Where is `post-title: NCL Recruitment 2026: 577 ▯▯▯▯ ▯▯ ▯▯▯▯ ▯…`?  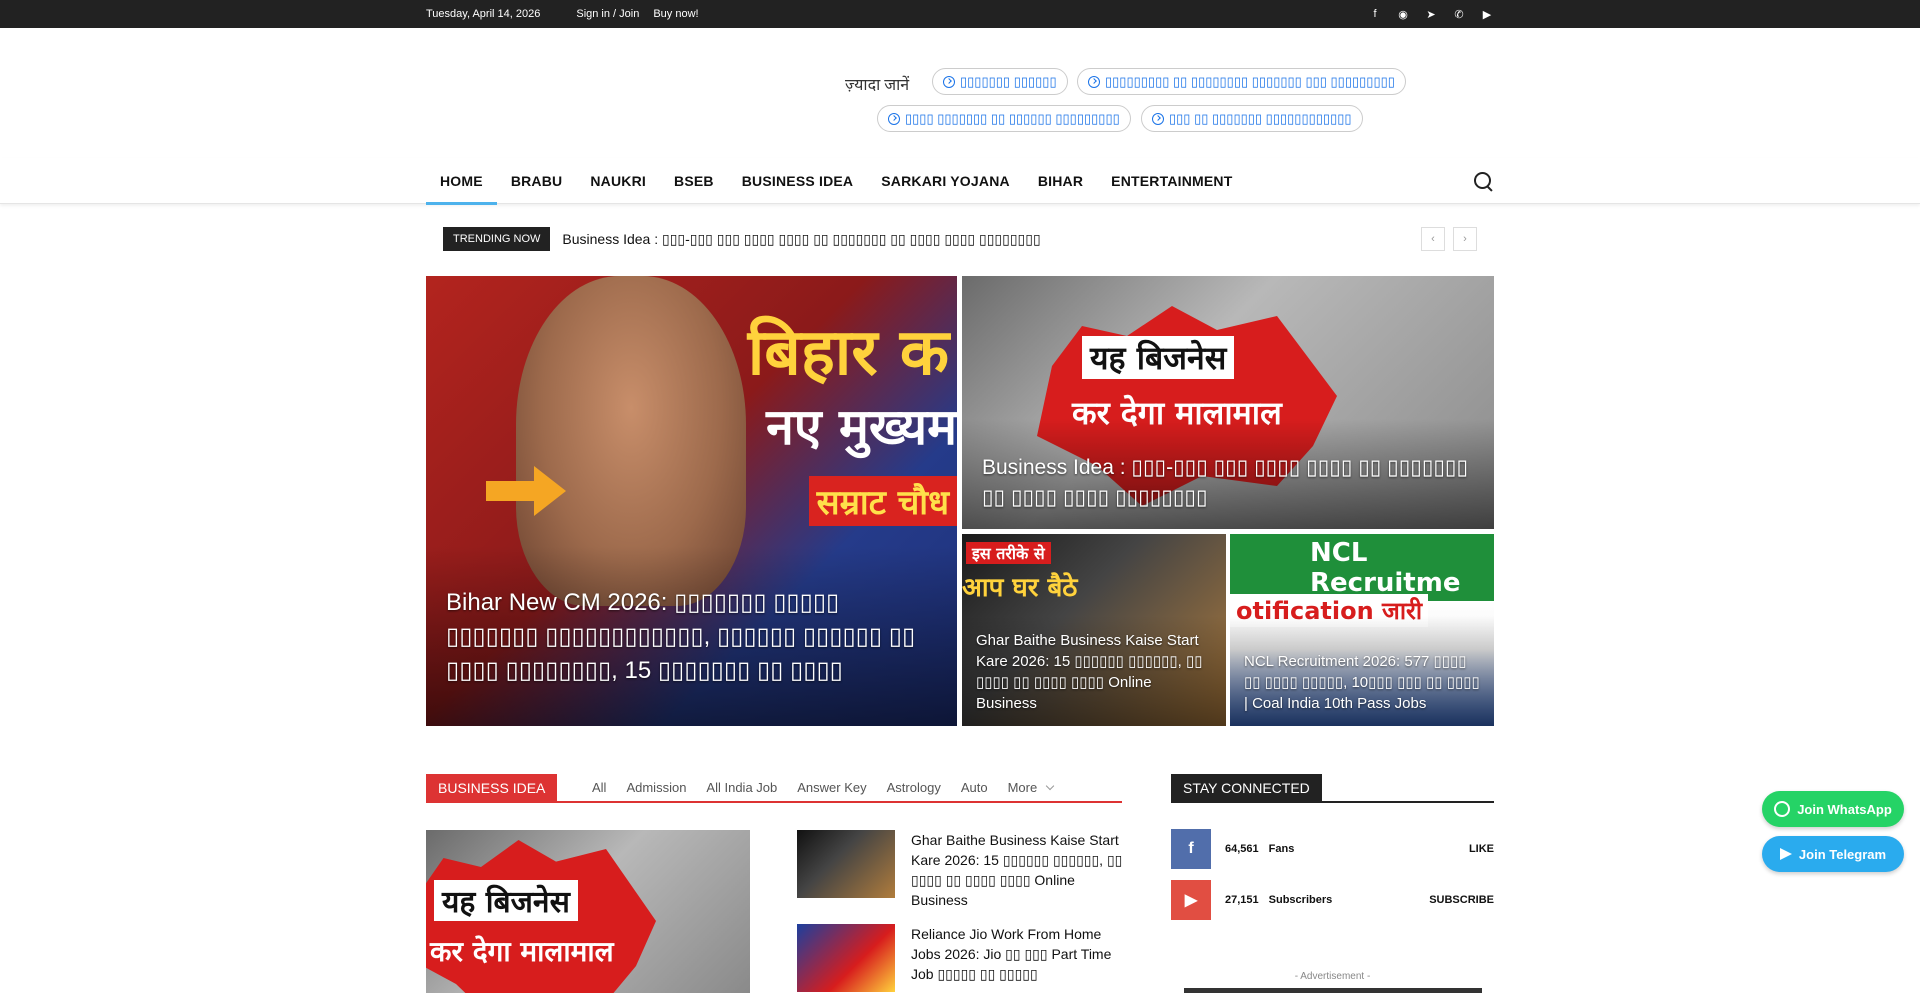
post-title: NCL Recruitment 2026: 577 ▯▯▯▯ ▯▯ ▯▯▯▯ ▯… is located at coordinates (1362, 682).